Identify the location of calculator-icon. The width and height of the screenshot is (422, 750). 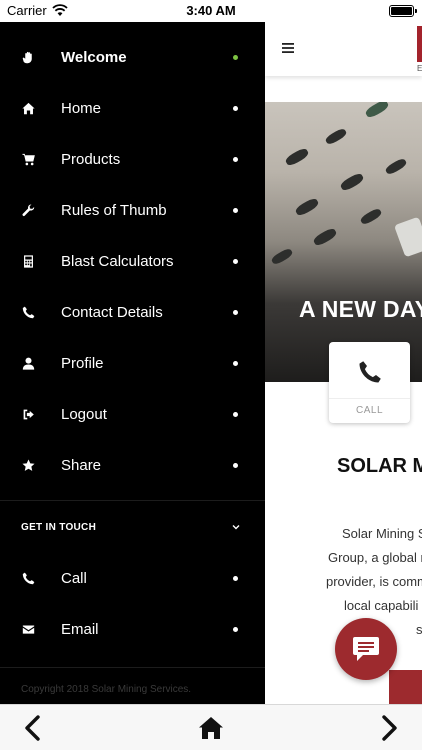
(28, 261).